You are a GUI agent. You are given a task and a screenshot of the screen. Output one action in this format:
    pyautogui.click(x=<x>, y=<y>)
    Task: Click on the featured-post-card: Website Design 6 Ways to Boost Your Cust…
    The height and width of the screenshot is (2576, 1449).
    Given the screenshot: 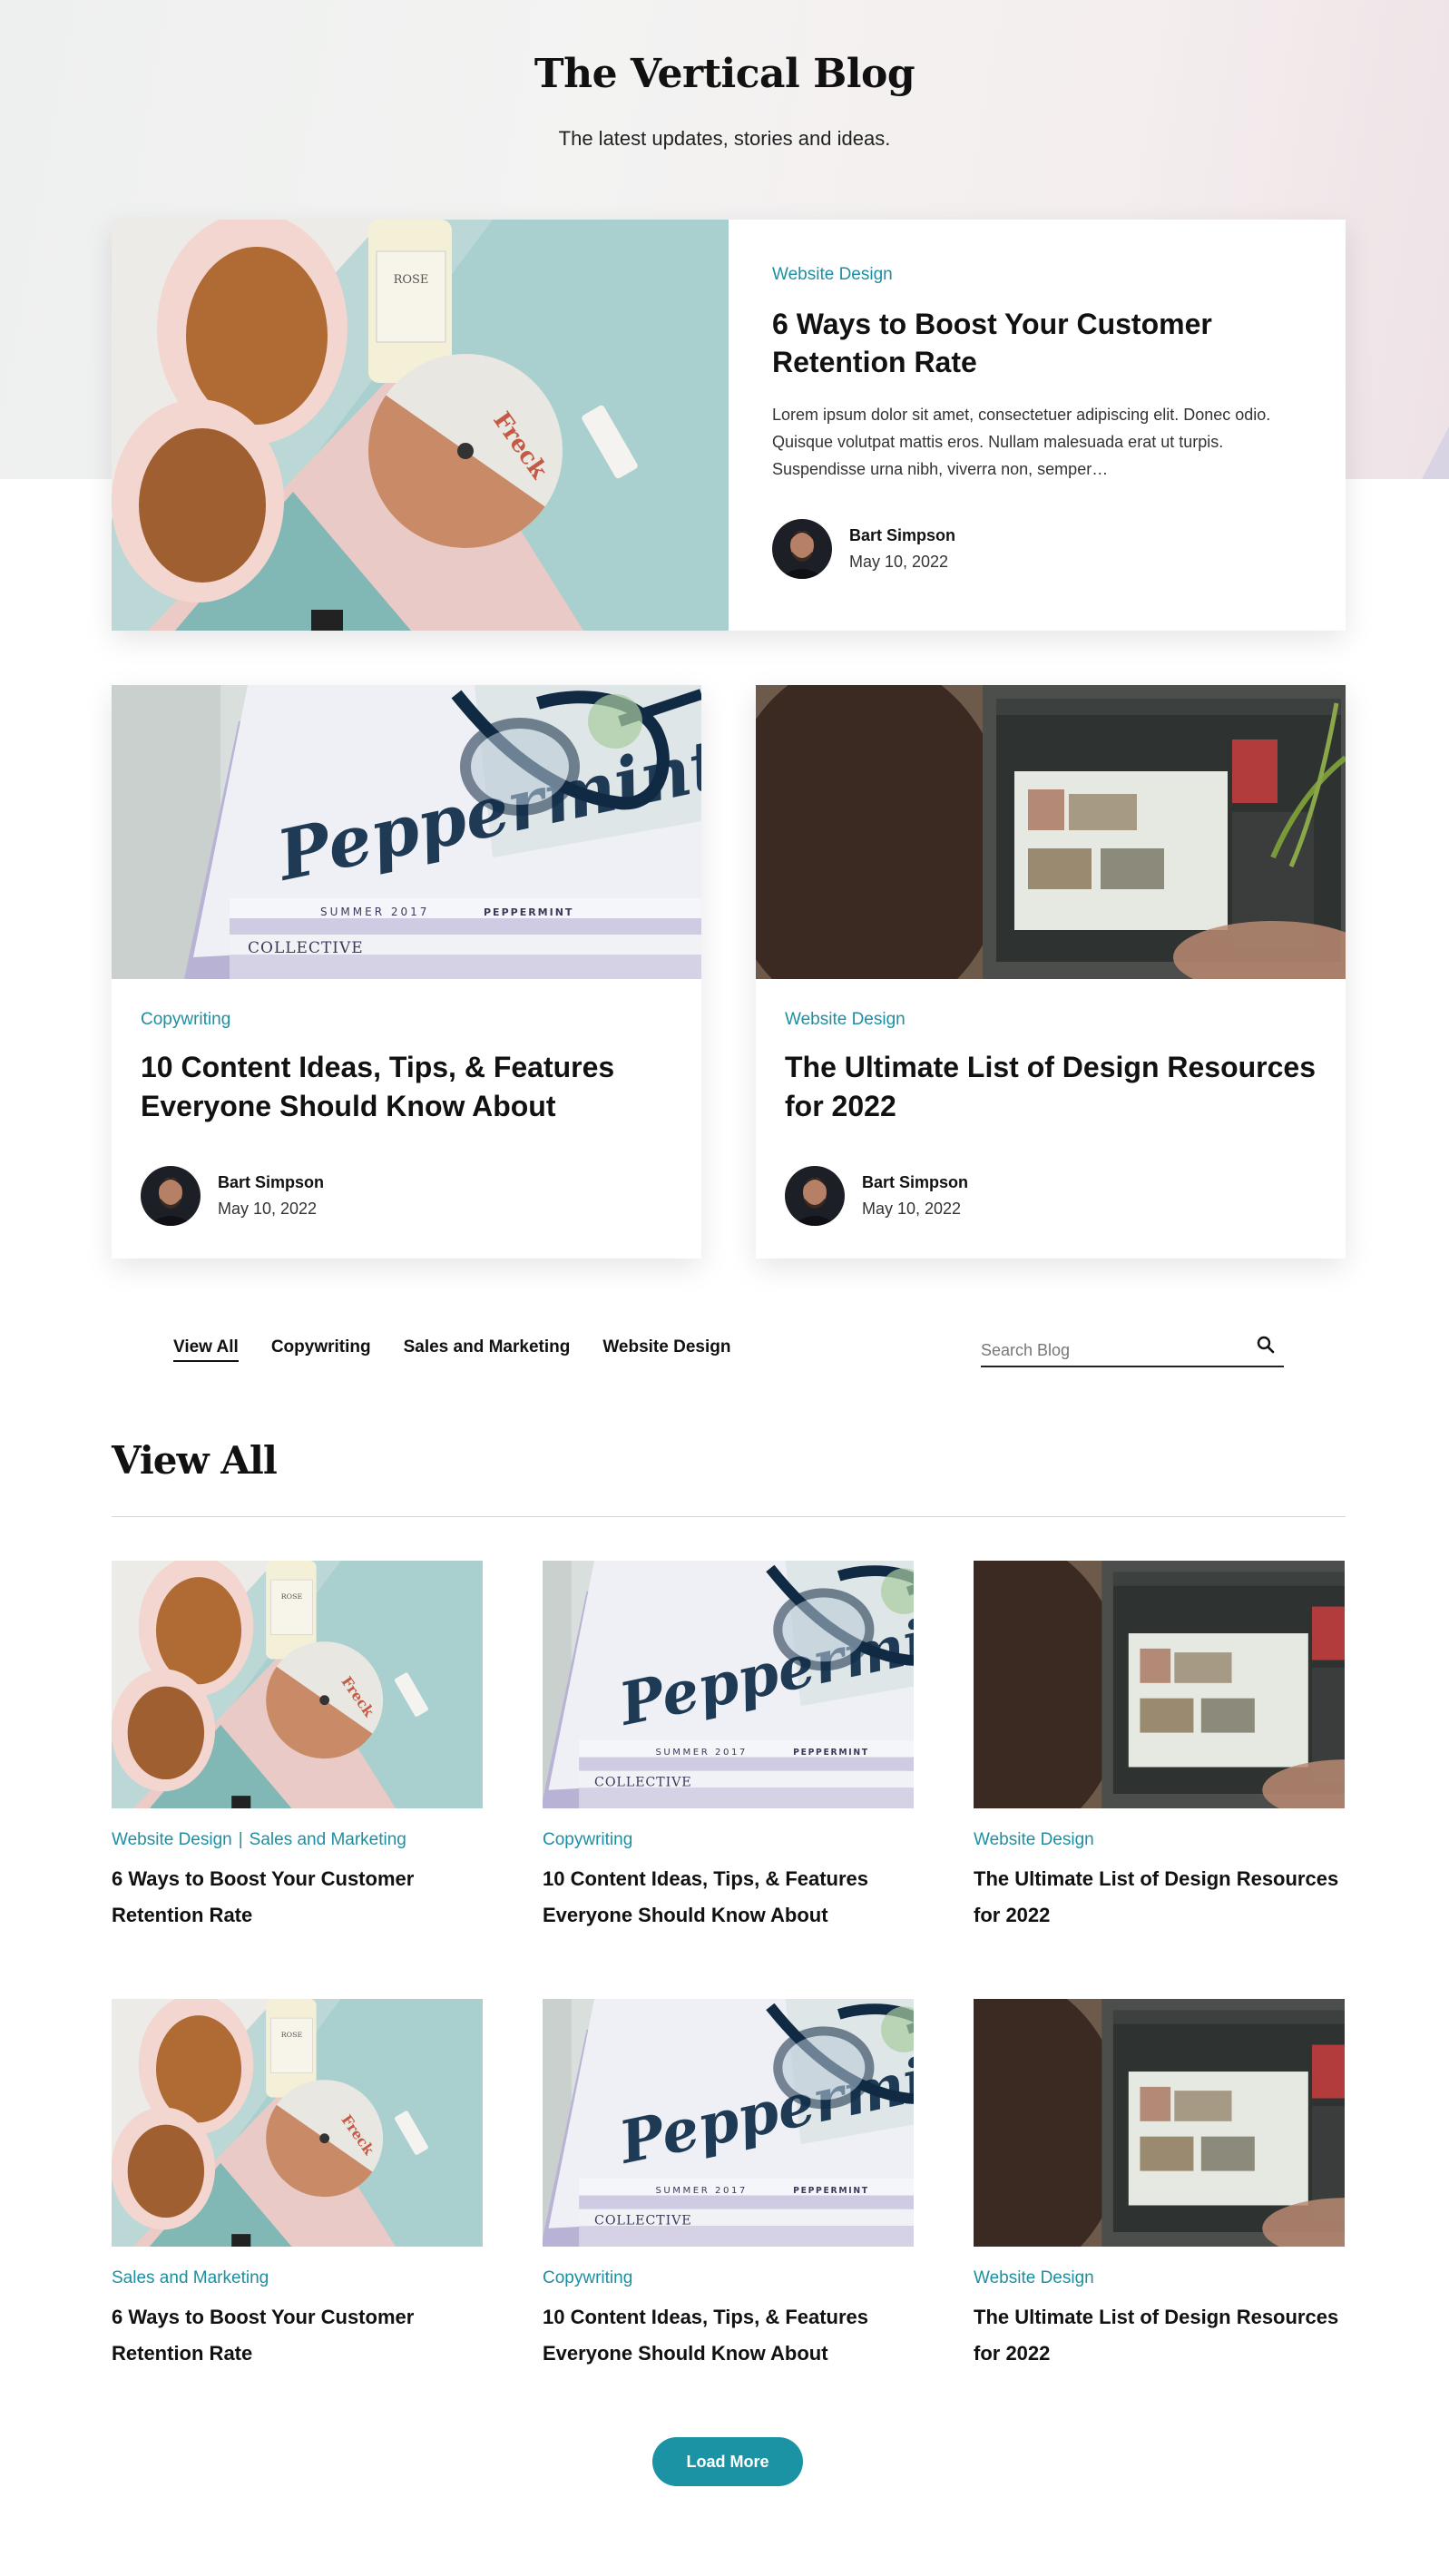 What is the action you would take?
    pyautogui.click(x=729, y=425)
    